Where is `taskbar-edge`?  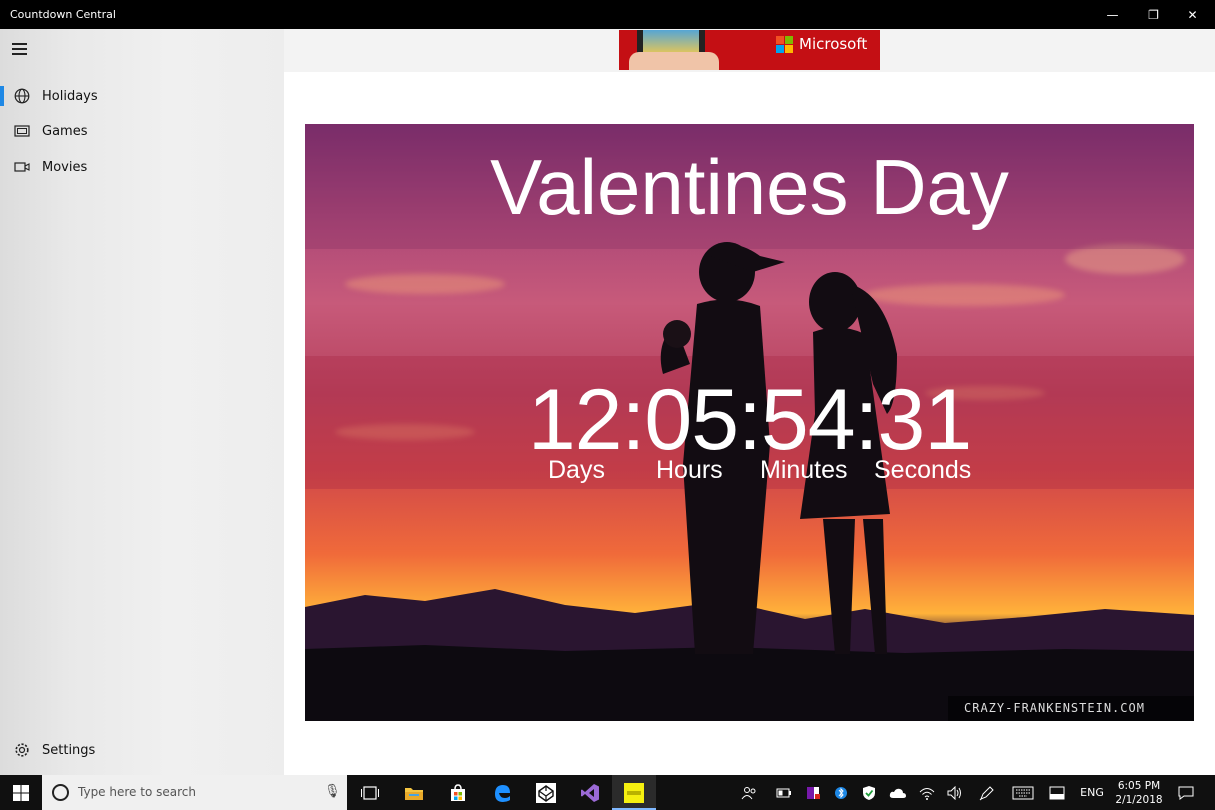
taskbar-edge is located at coordinates (502, 792).